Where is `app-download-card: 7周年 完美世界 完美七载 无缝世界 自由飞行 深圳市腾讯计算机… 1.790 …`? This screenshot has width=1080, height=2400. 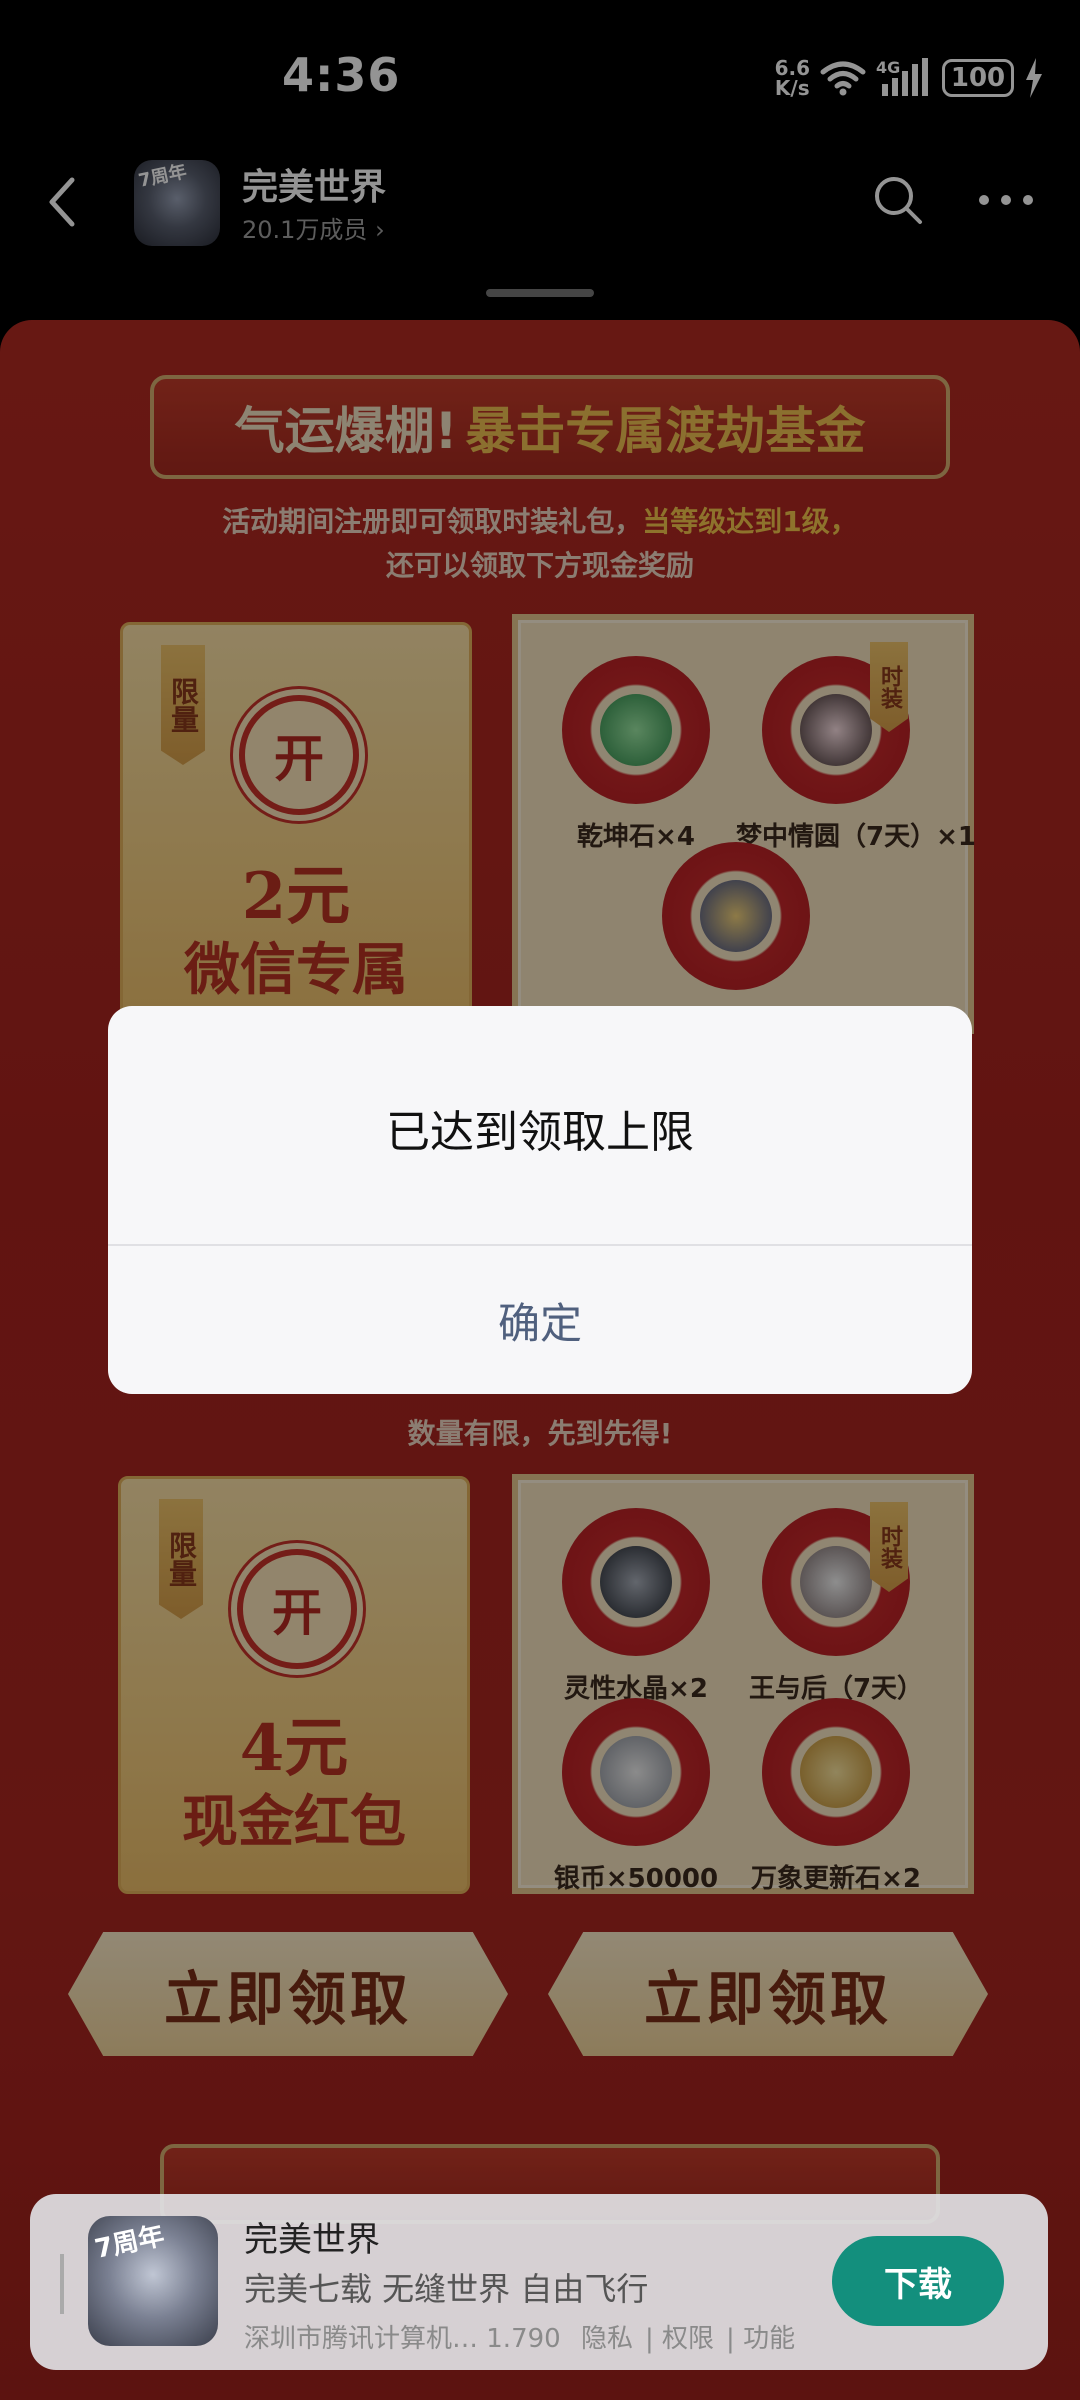
app-download-card: 7周年 完美世界 完美七载 无缝世界 自由飞行 深圳市腾讯计算机… 1.790 … is located at coordinates (539, 2282).